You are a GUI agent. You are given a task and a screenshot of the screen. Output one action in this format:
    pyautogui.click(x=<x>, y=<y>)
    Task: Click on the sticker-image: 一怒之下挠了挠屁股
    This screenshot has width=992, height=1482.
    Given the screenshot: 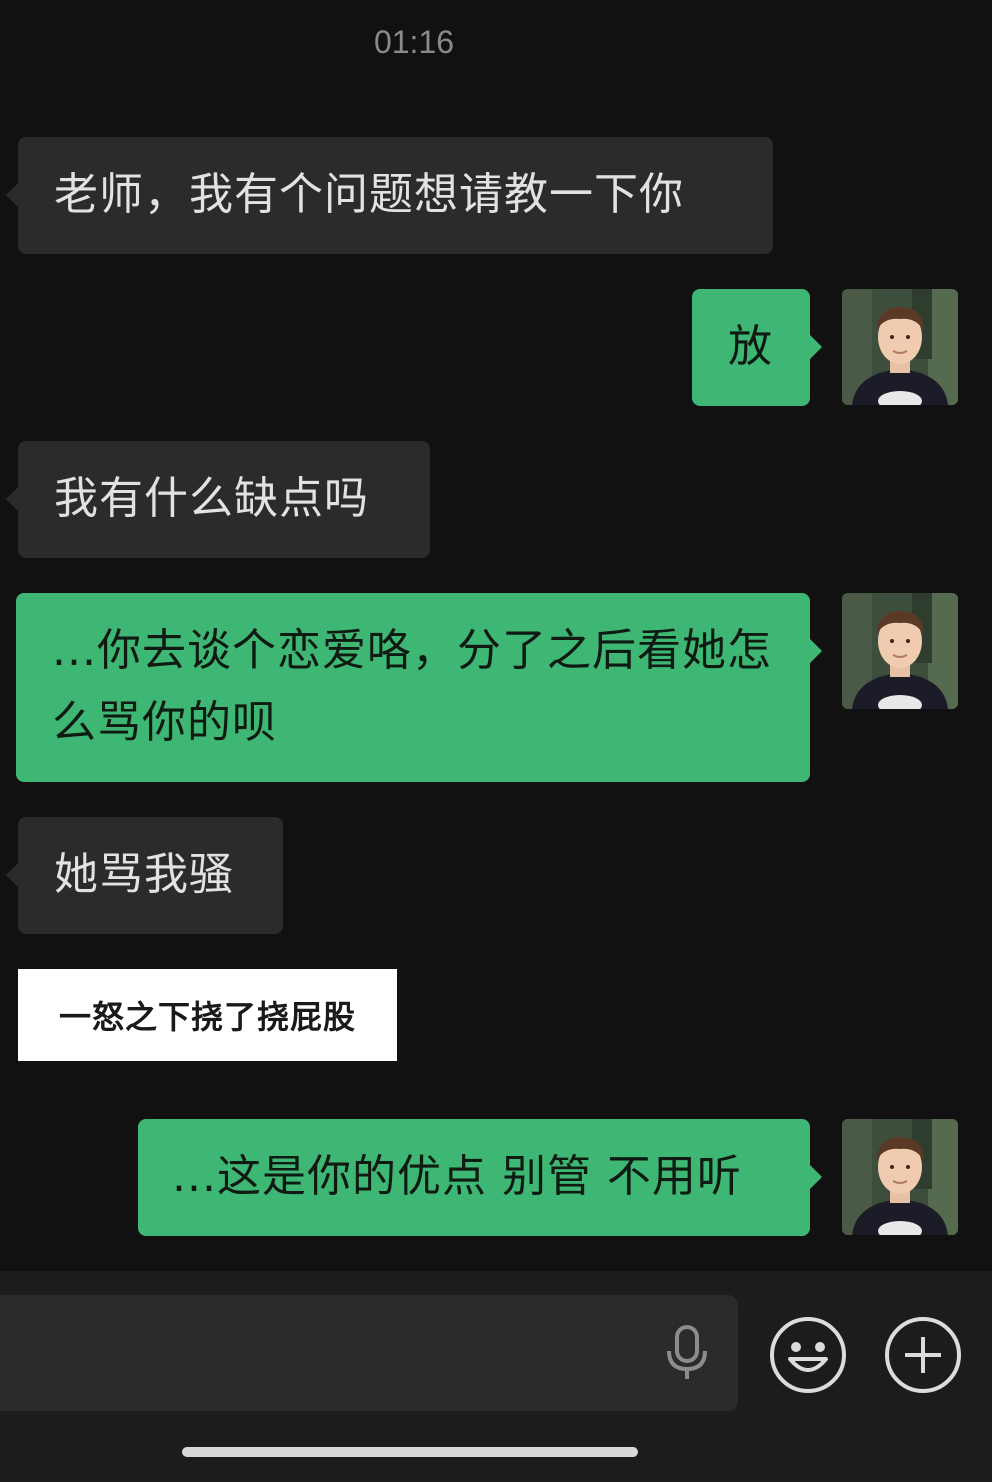 What is the action you would take?
    pyautogui.click(x=207, y=1015)
    